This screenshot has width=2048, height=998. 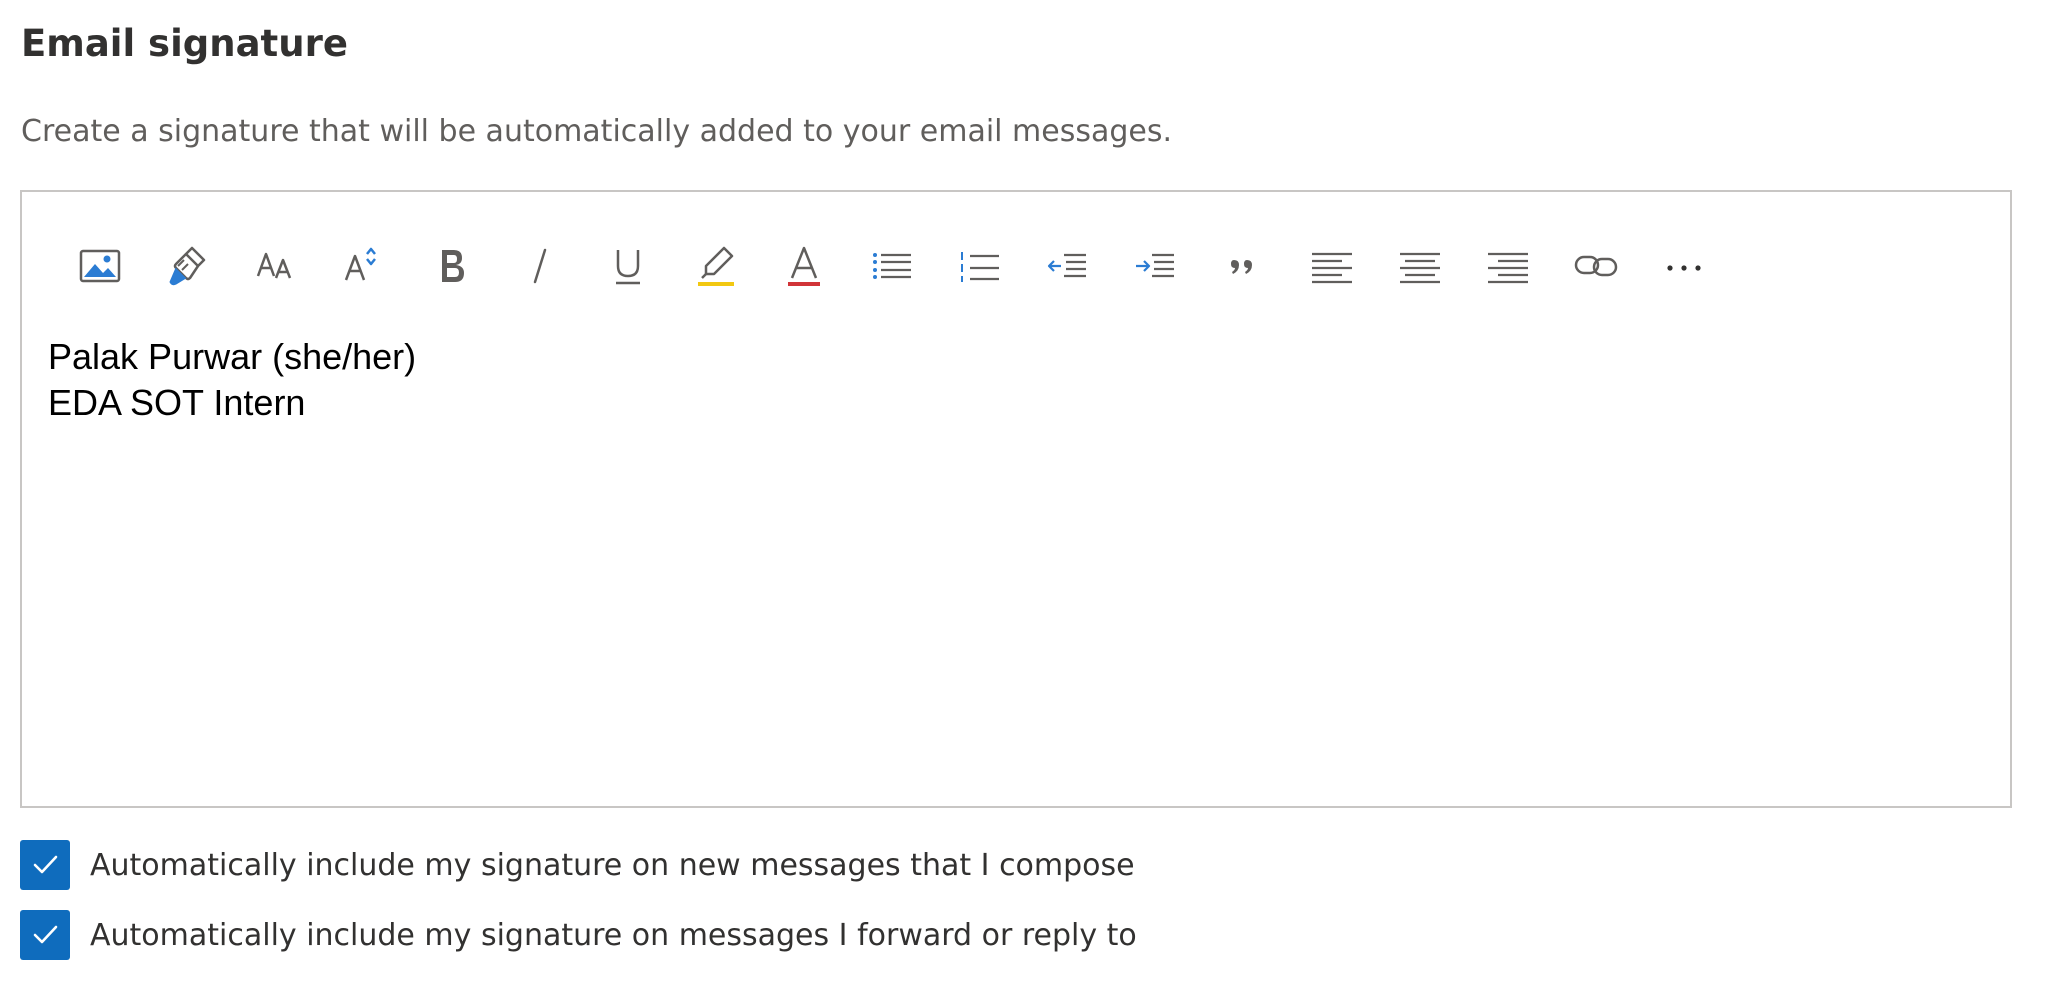 I want to click on quote-icon, so click(x=1241, y=267).